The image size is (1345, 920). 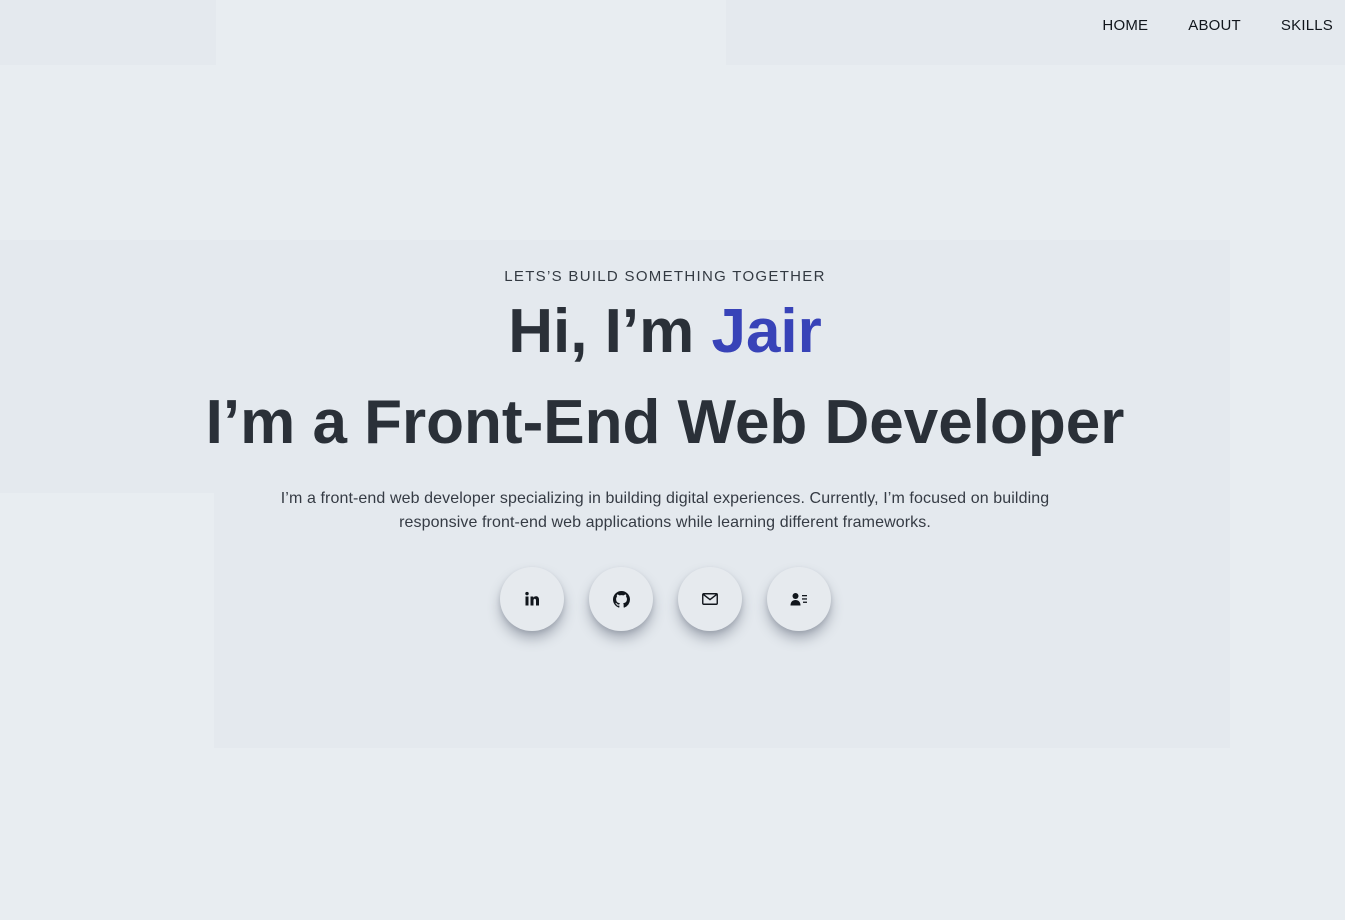 I want to click on linkedin-icon, so click(x=532, y=599).